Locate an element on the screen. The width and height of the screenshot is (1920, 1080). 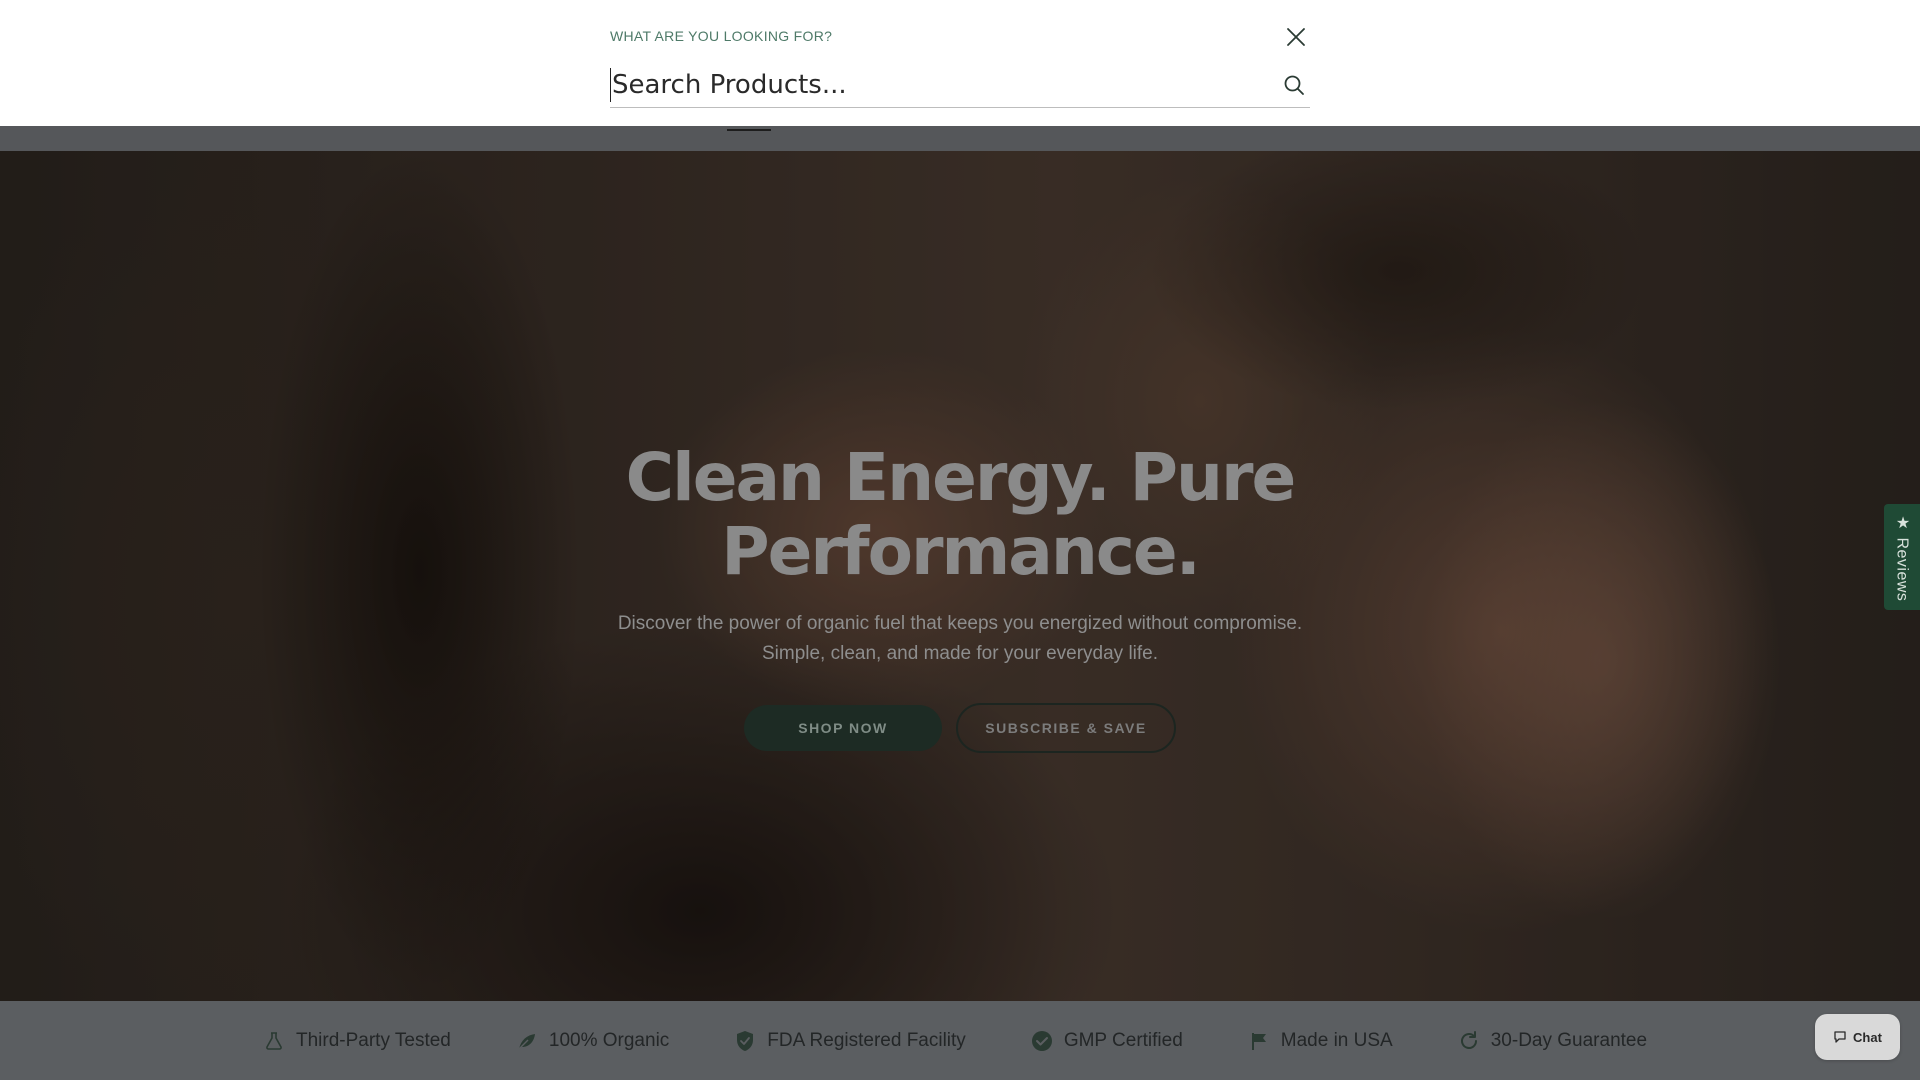
refresh-icon is located at coordinates (1469, 1041).